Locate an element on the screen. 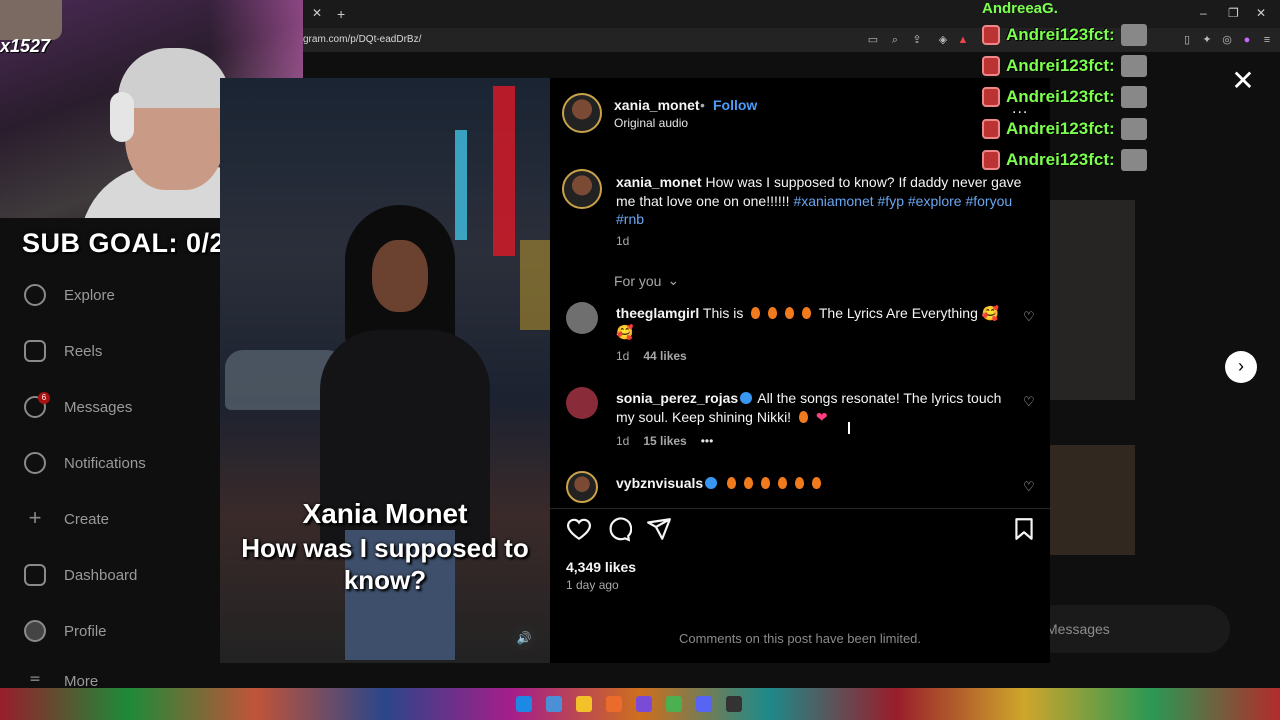 The height and width of the screenshot is (720, 1280). comment-username: vybznvisuals is located at coordinates (659, 483).